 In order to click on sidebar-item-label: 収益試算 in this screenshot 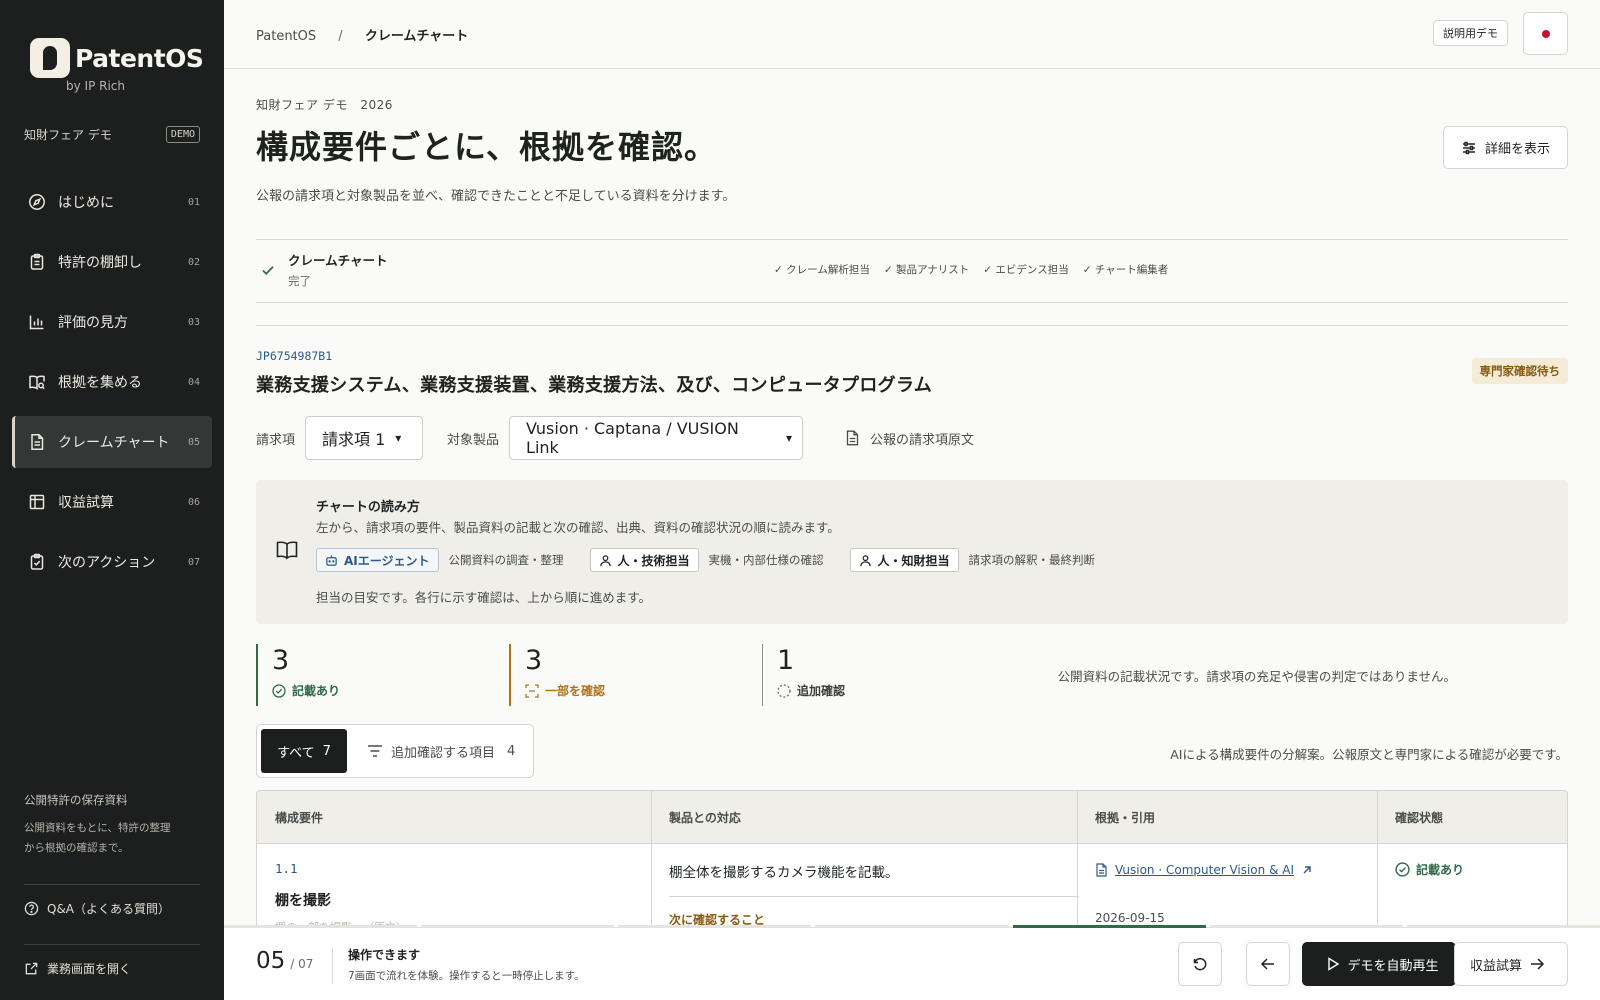, I will do `click(123, 502)`.